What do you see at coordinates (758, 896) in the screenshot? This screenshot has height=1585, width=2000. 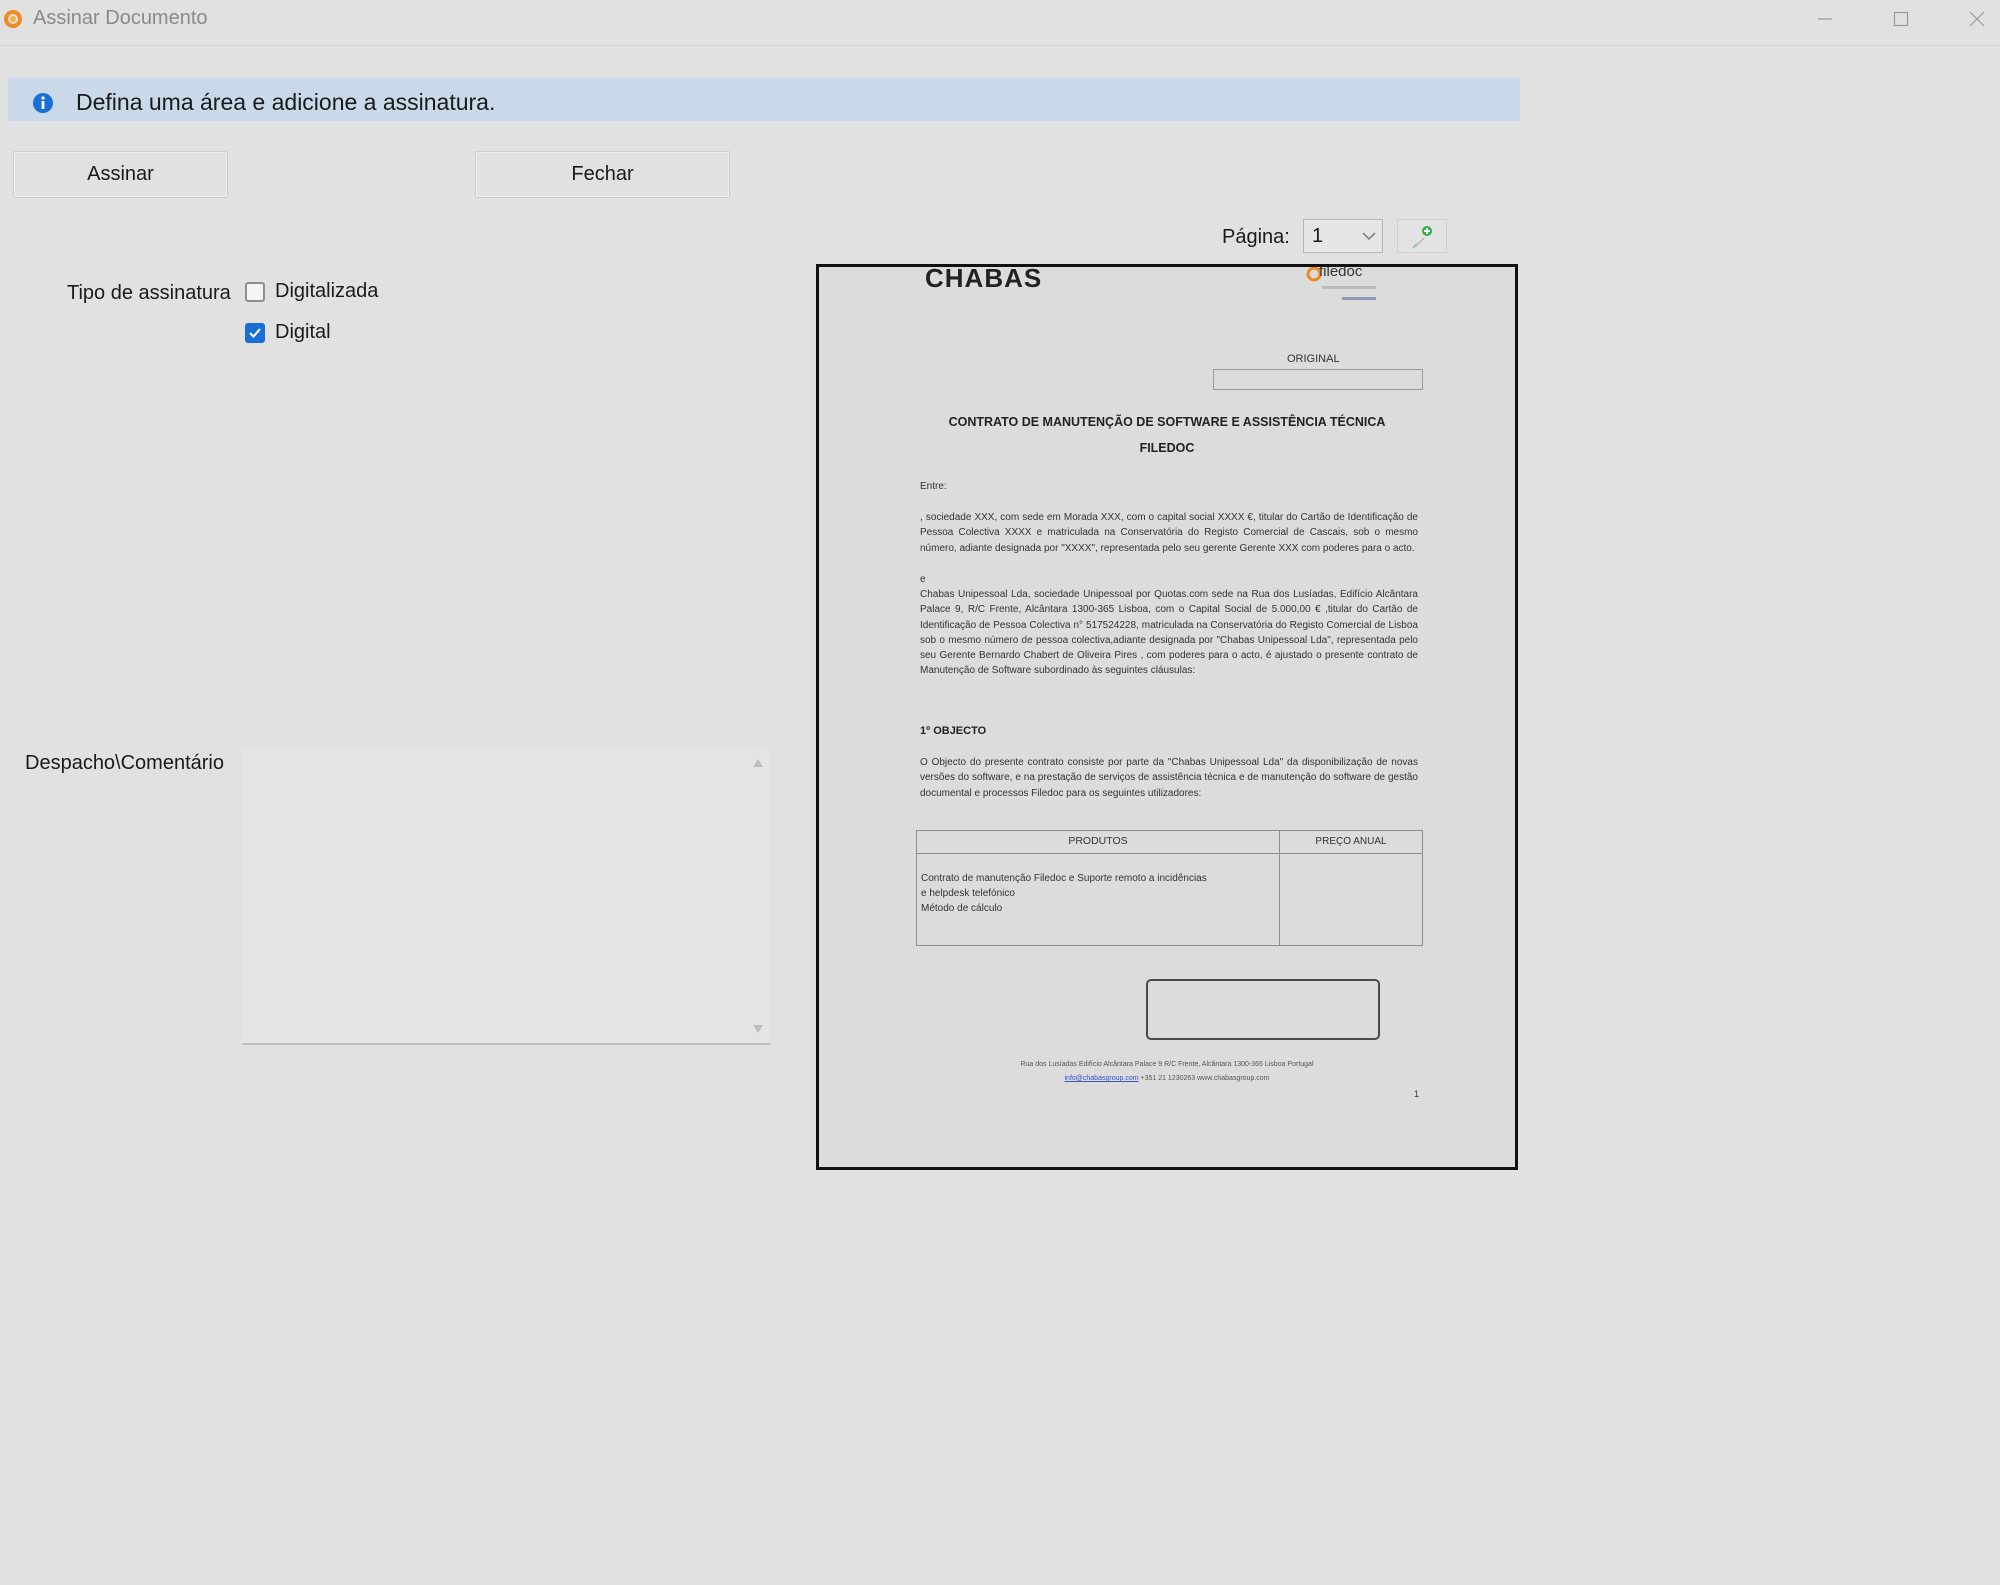 I see `comment-scrollbar` at bounding box center [758, 896].